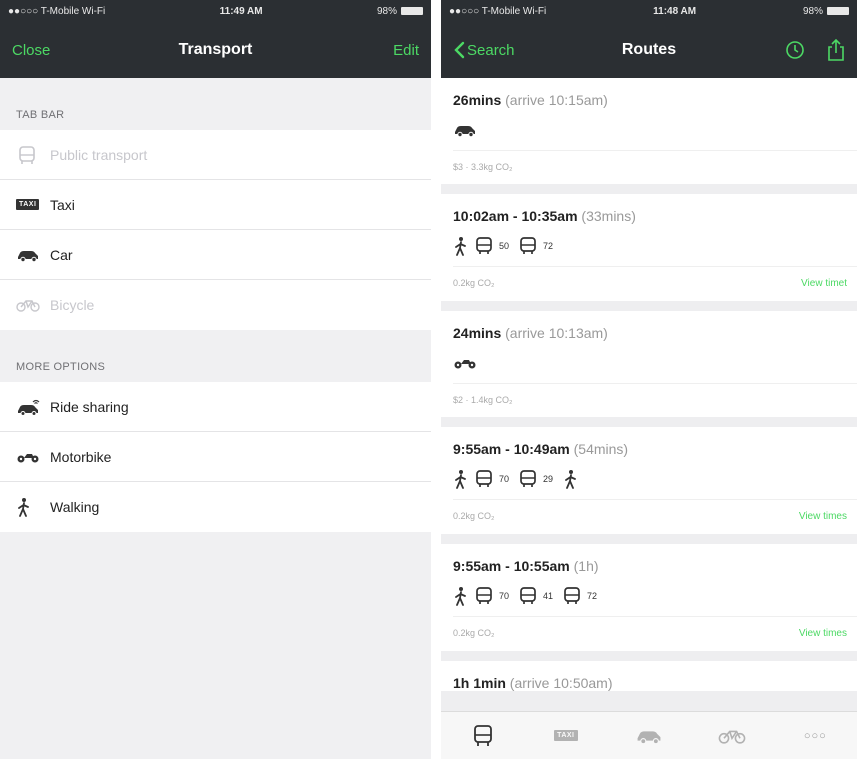  I want to click on route-card: 24mins (arrive 10:13am) $2 · 1.4kg CO₂, so click(649, 364).